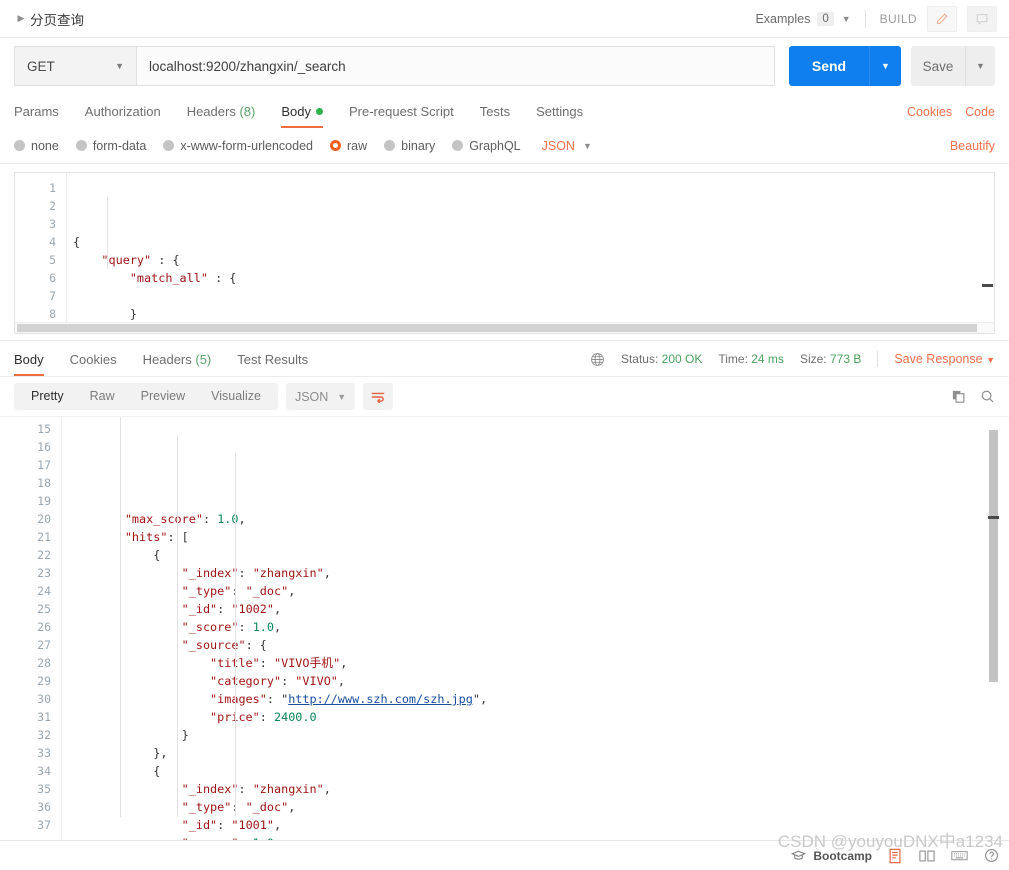  What do you see at coordinates (36, 116) in the screenshot?
I see `tab-params: Params` at bounding box center [36, 116].